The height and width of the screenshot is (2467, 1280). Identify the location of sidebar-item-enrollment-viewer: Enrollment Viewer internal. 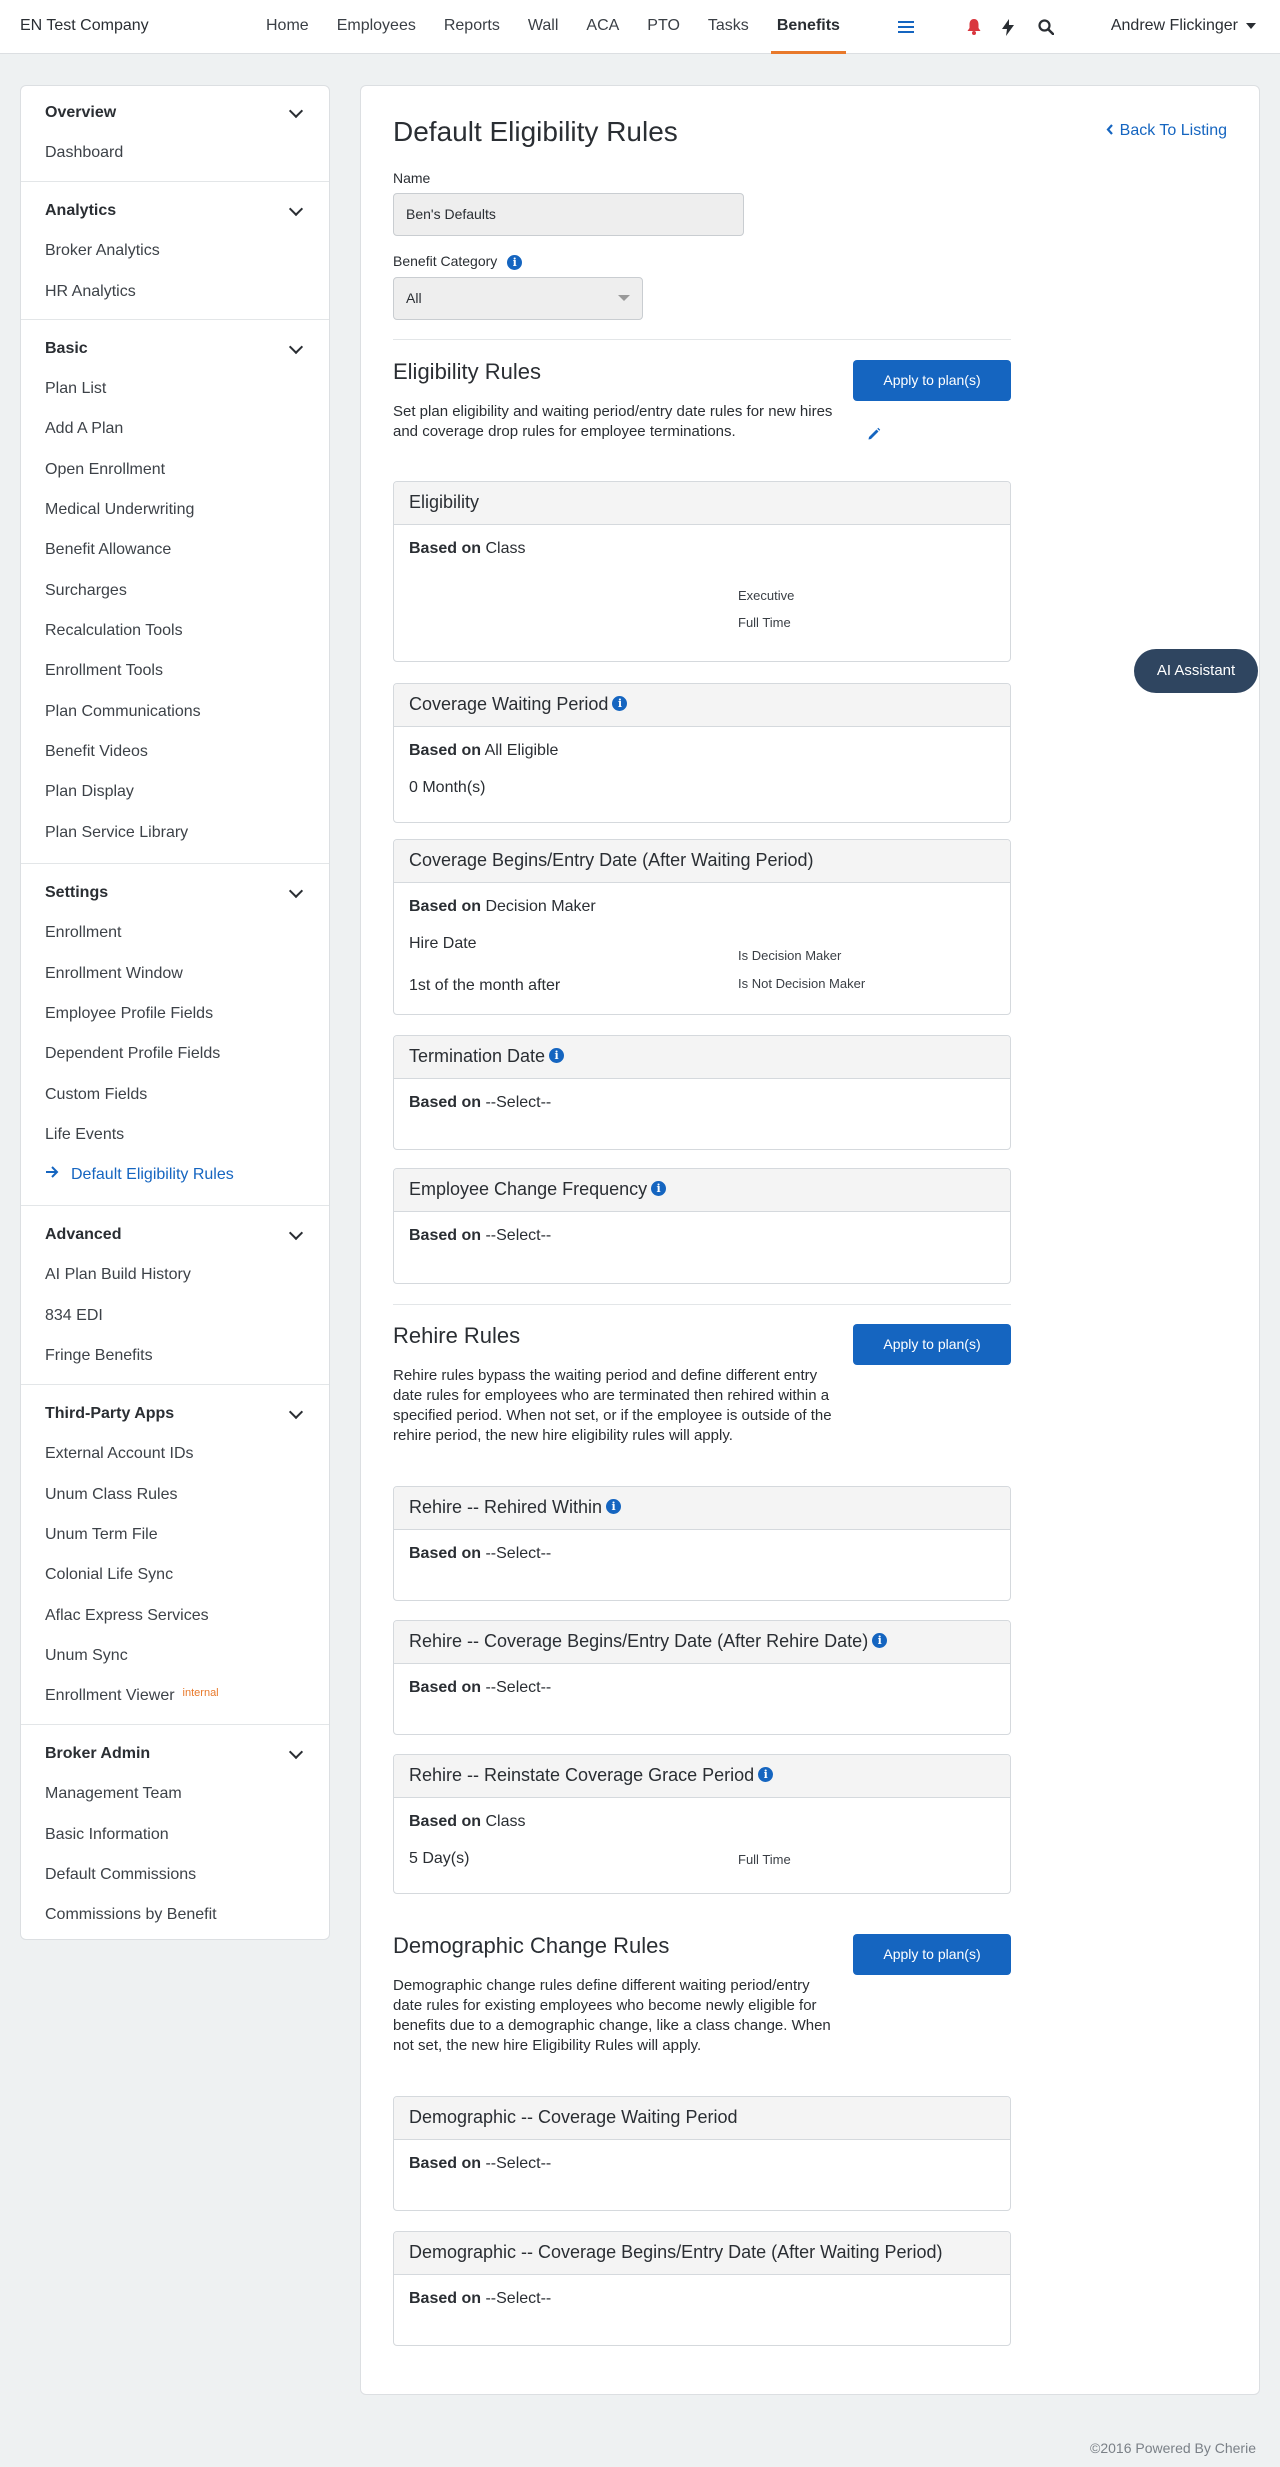
(132, 1696).